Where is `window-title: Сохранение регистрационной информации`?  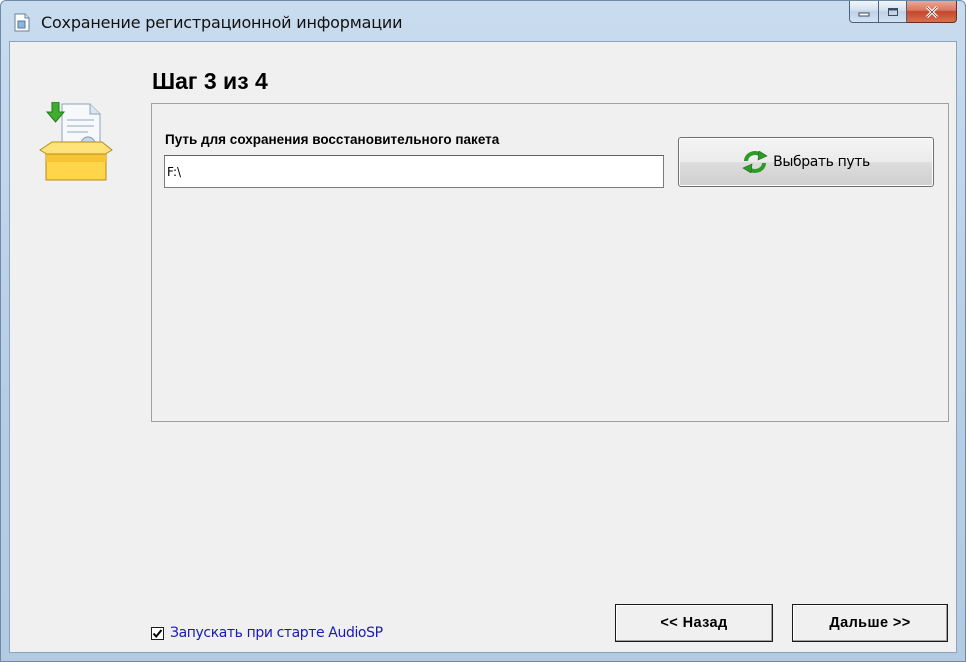
window-title: Сохранение регистрационной информации is located at coordinates (222, 22).